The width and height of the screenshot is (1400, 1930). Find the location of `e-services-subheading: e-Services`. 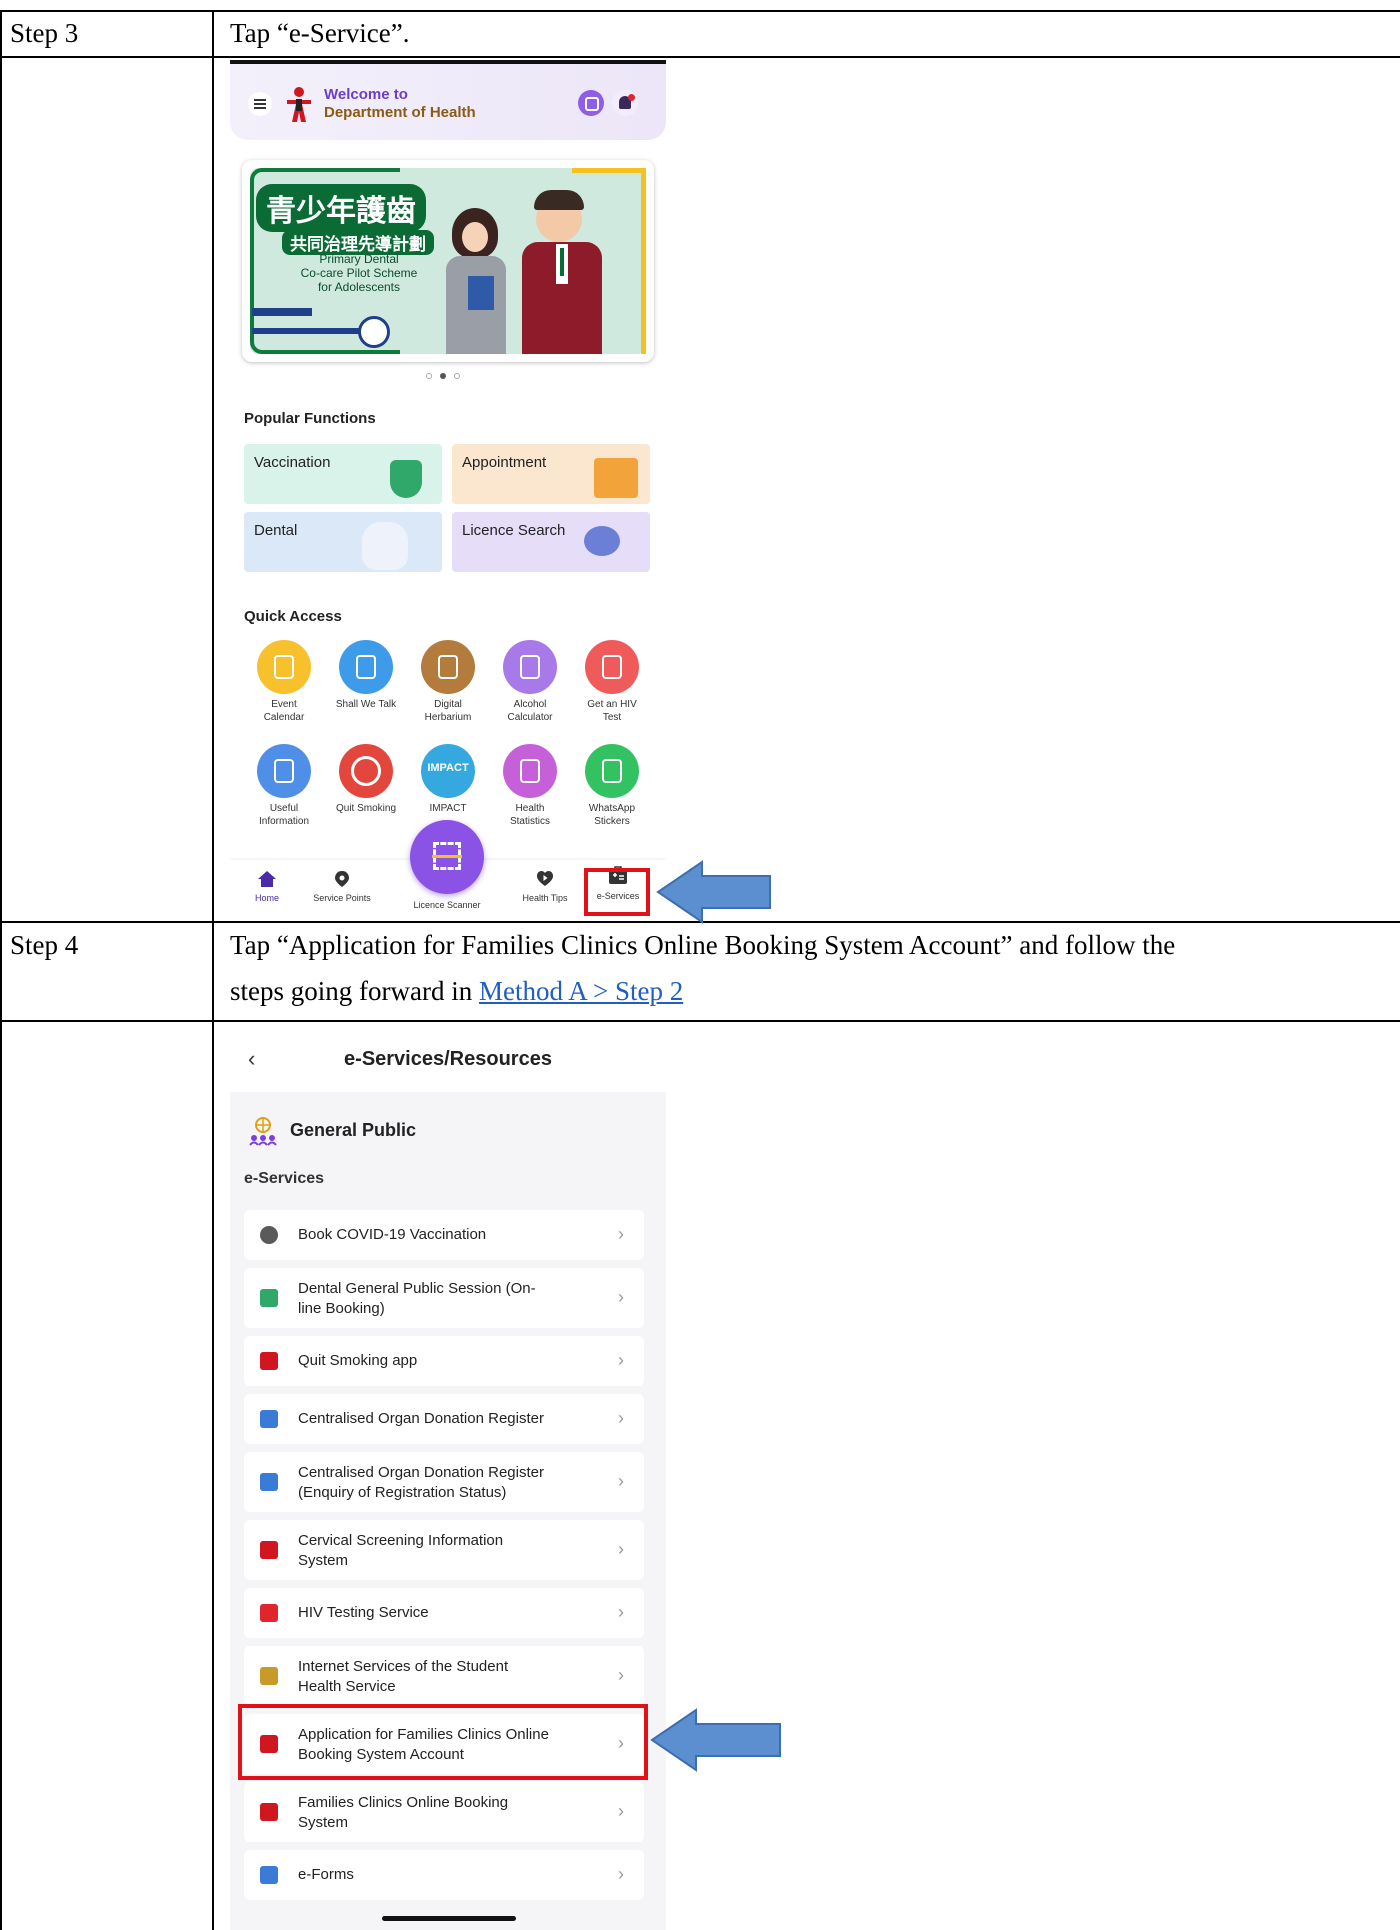

e-services-subheading: e-Services is located at coordinates (284, 1178).